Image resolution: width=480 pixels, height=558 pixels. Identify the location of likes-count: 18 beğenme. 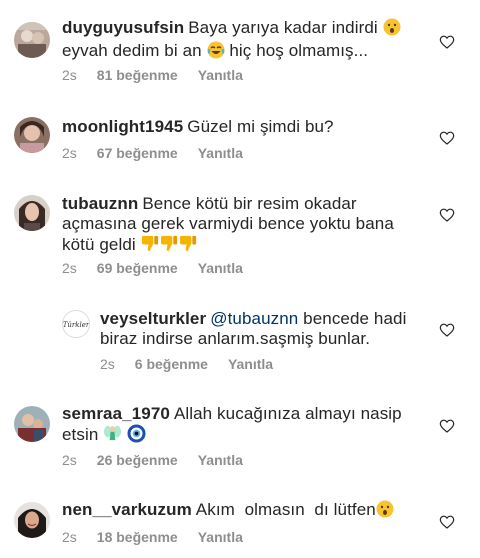
(137, 537).